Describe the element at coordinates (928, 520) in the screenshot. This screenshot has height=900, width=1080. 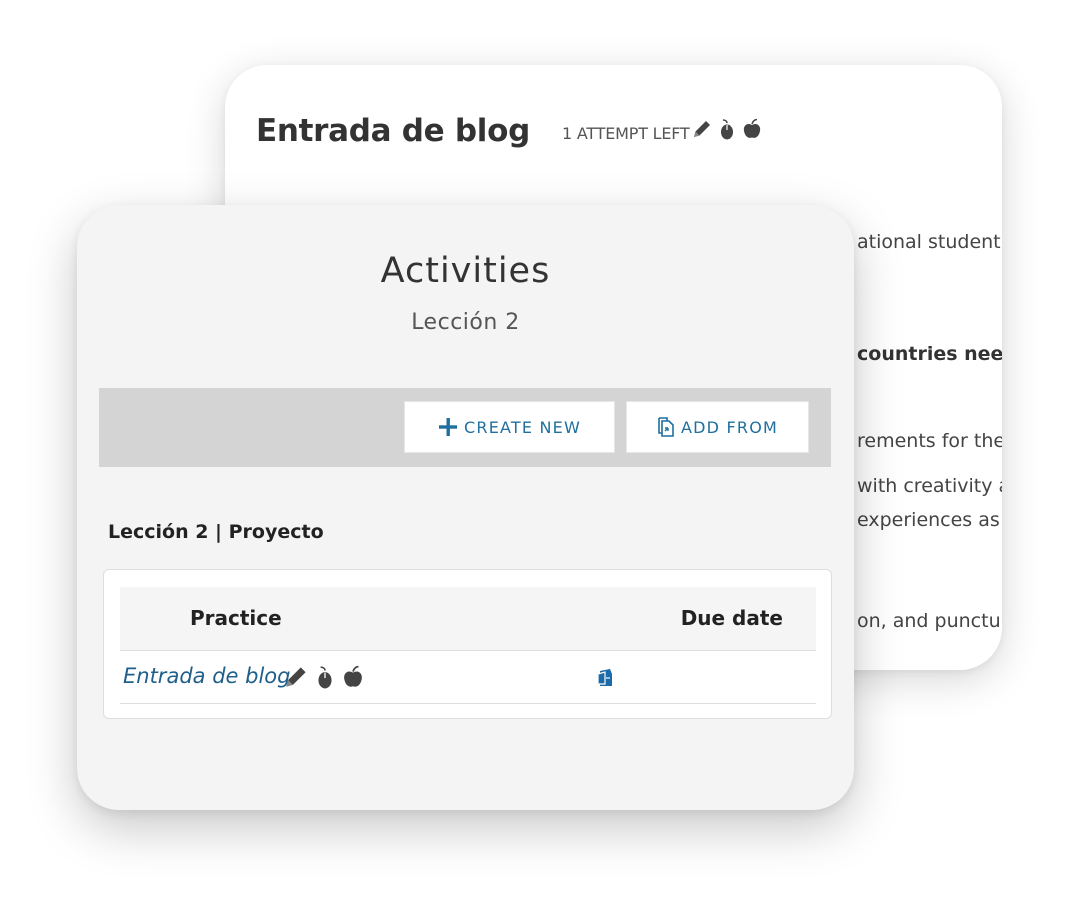
I see `instructions-text-fragment: experiences as` at that location.